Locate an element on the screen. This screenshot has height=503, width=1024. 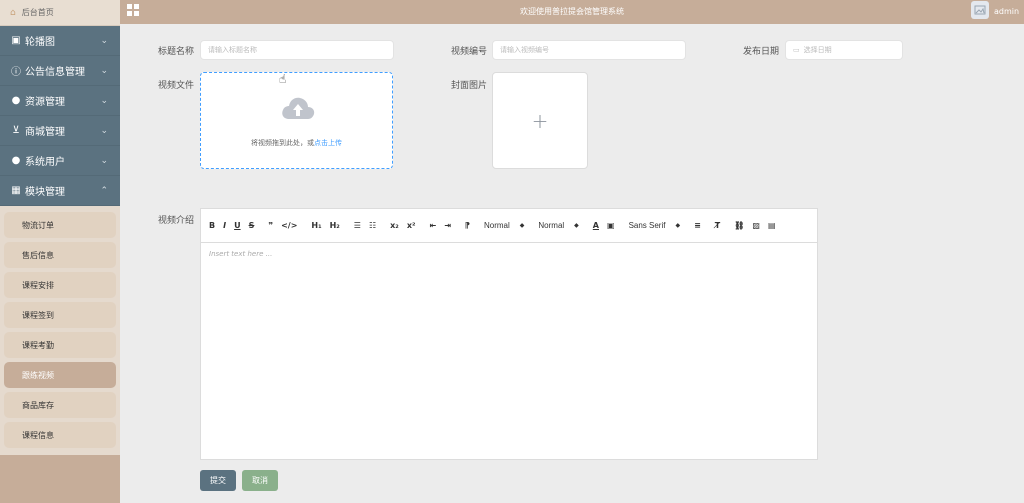
submenu-item-inventory: 商品库存 is located at coordinates (60, 405).